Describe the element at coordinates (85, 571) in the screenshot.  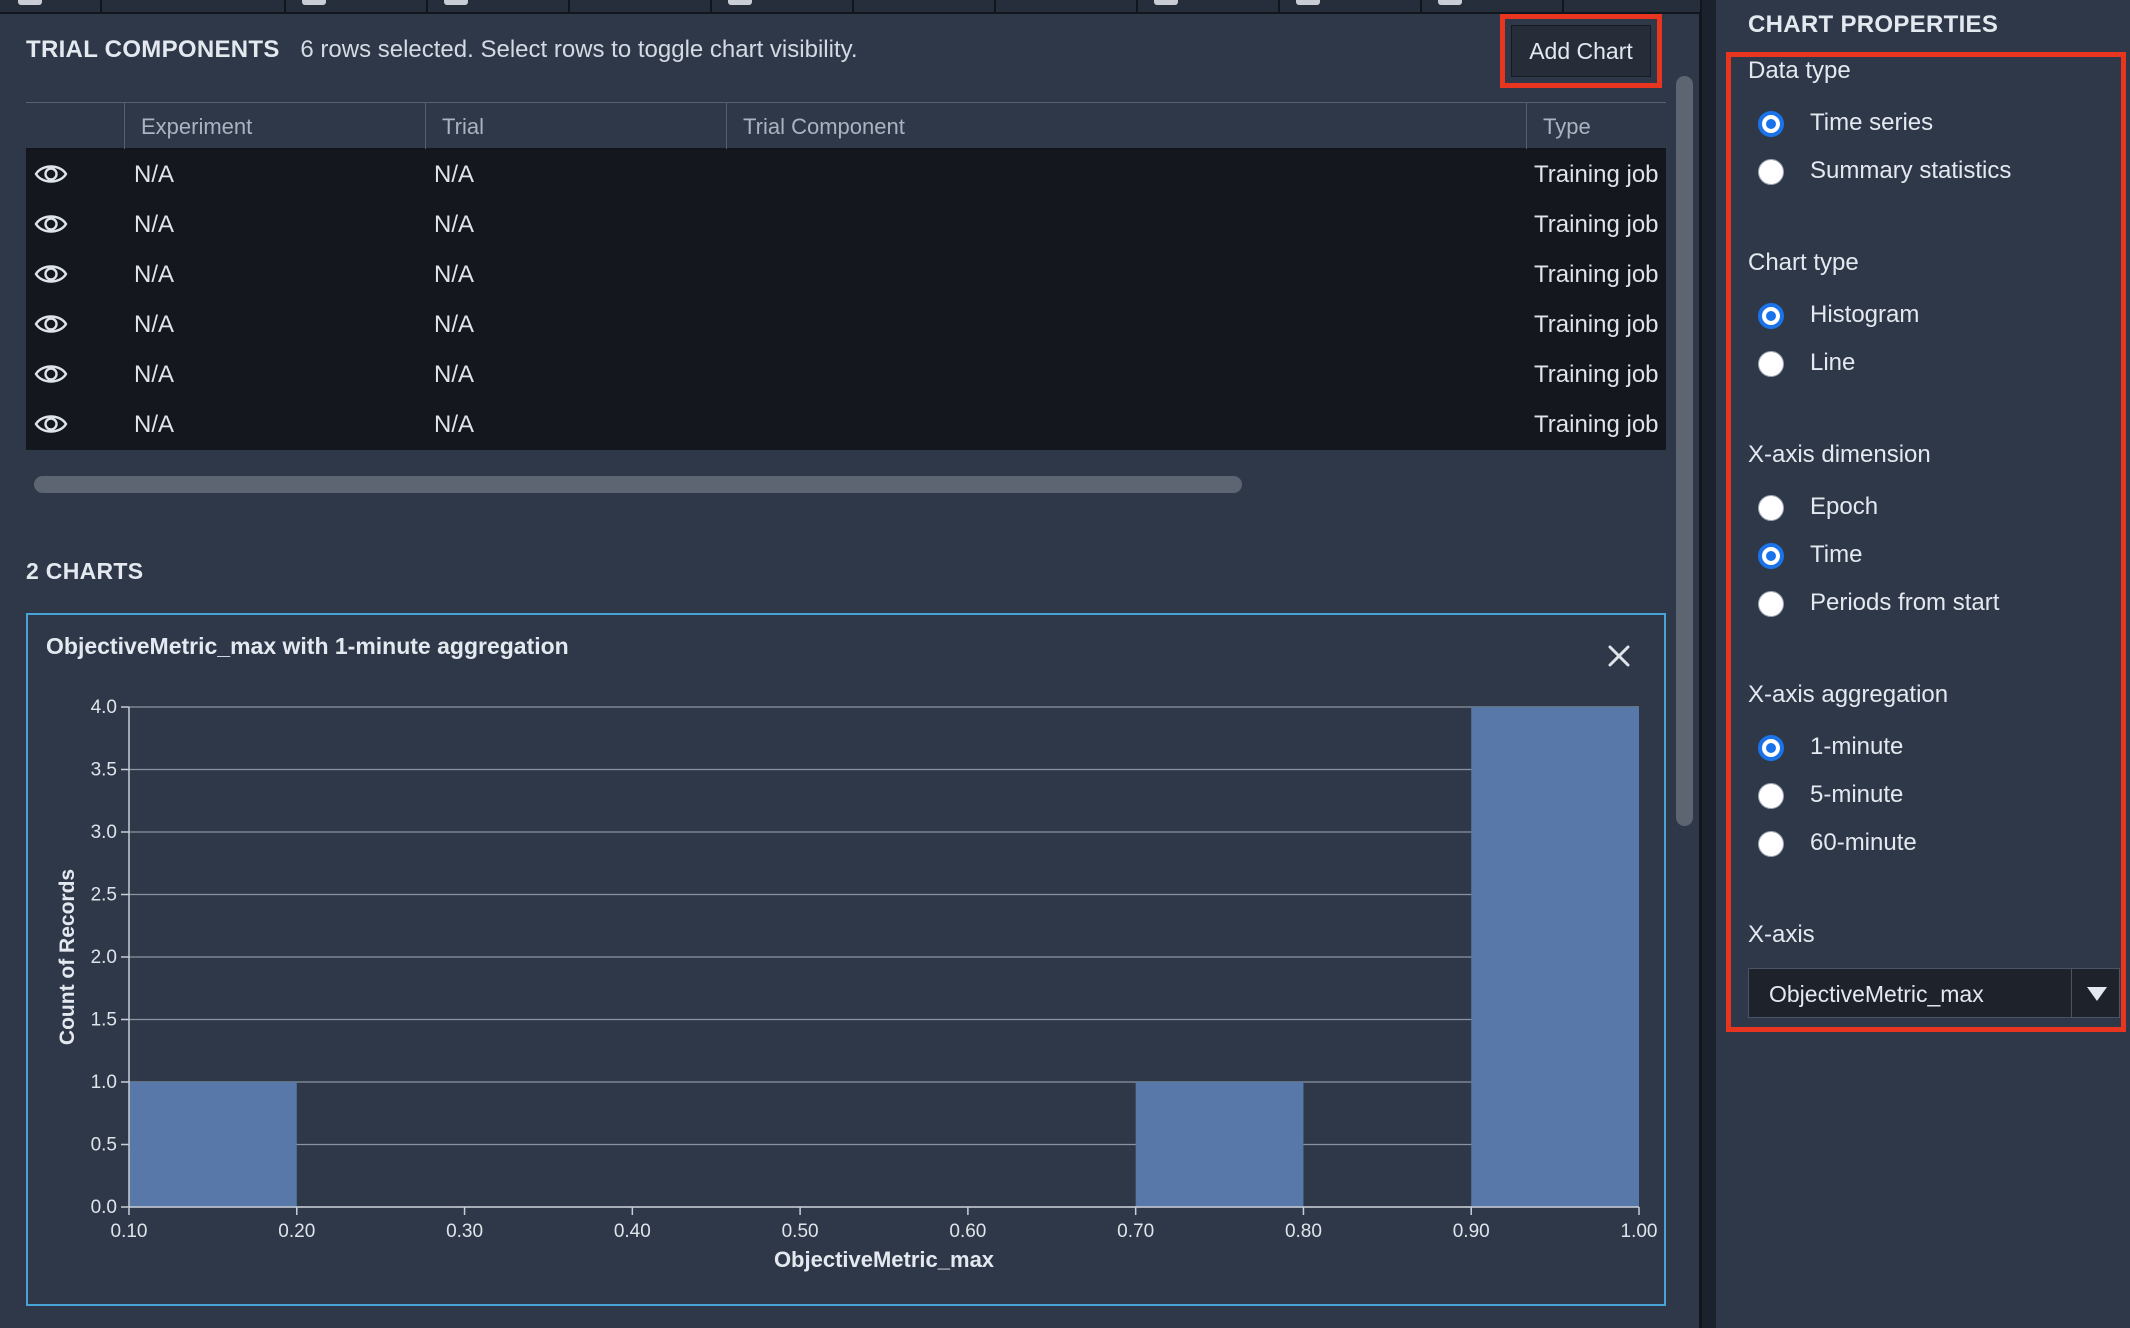
I see `charts-count-title: 2 CHARTS` at that location.